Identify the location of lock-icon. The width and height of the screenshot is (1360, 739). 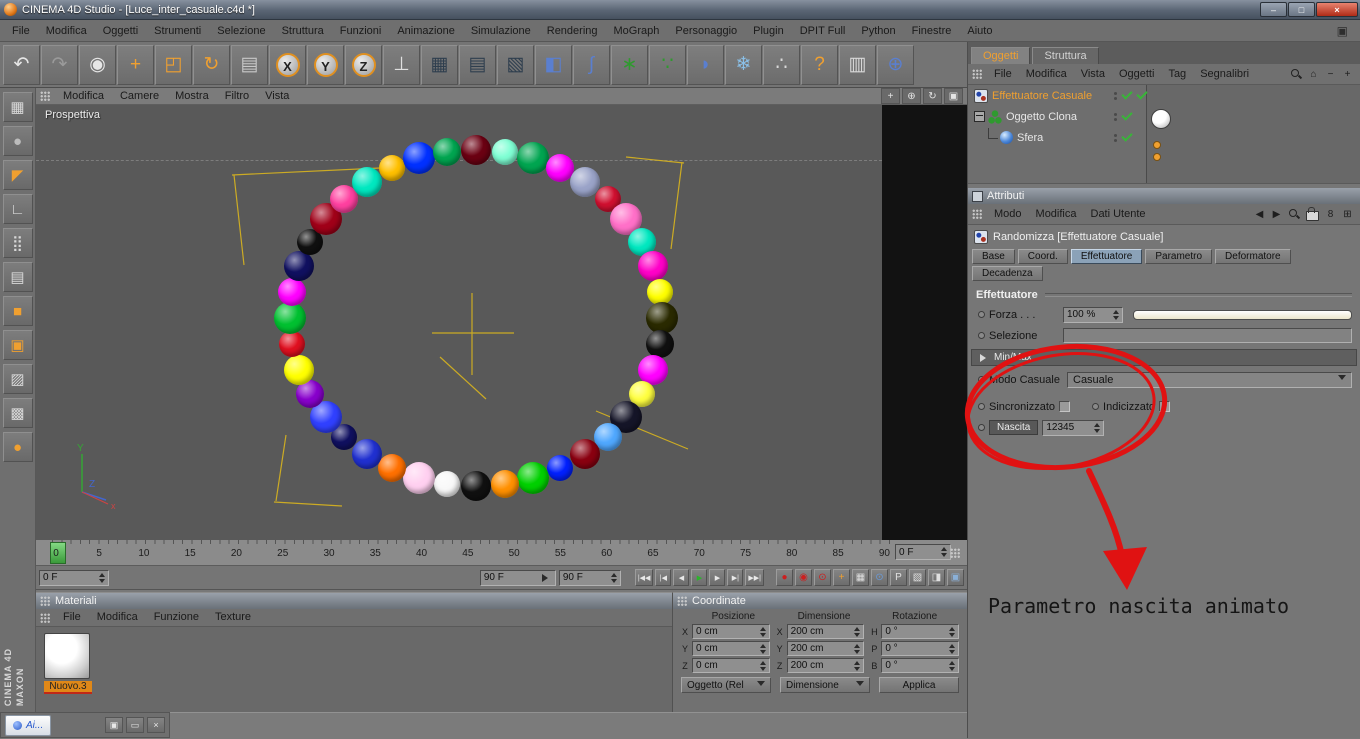
(1312, 214).